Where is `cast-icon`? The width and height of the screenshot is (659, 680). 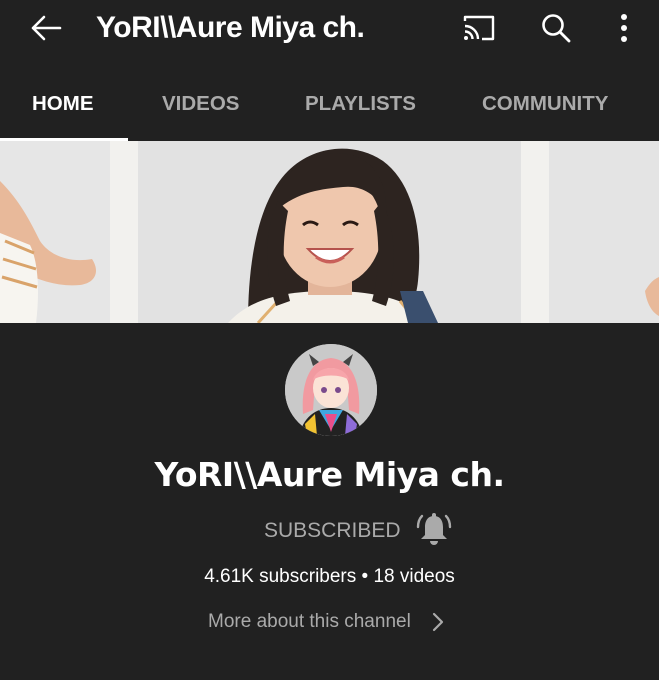
cast-icon is located at coordinates (479, 28).